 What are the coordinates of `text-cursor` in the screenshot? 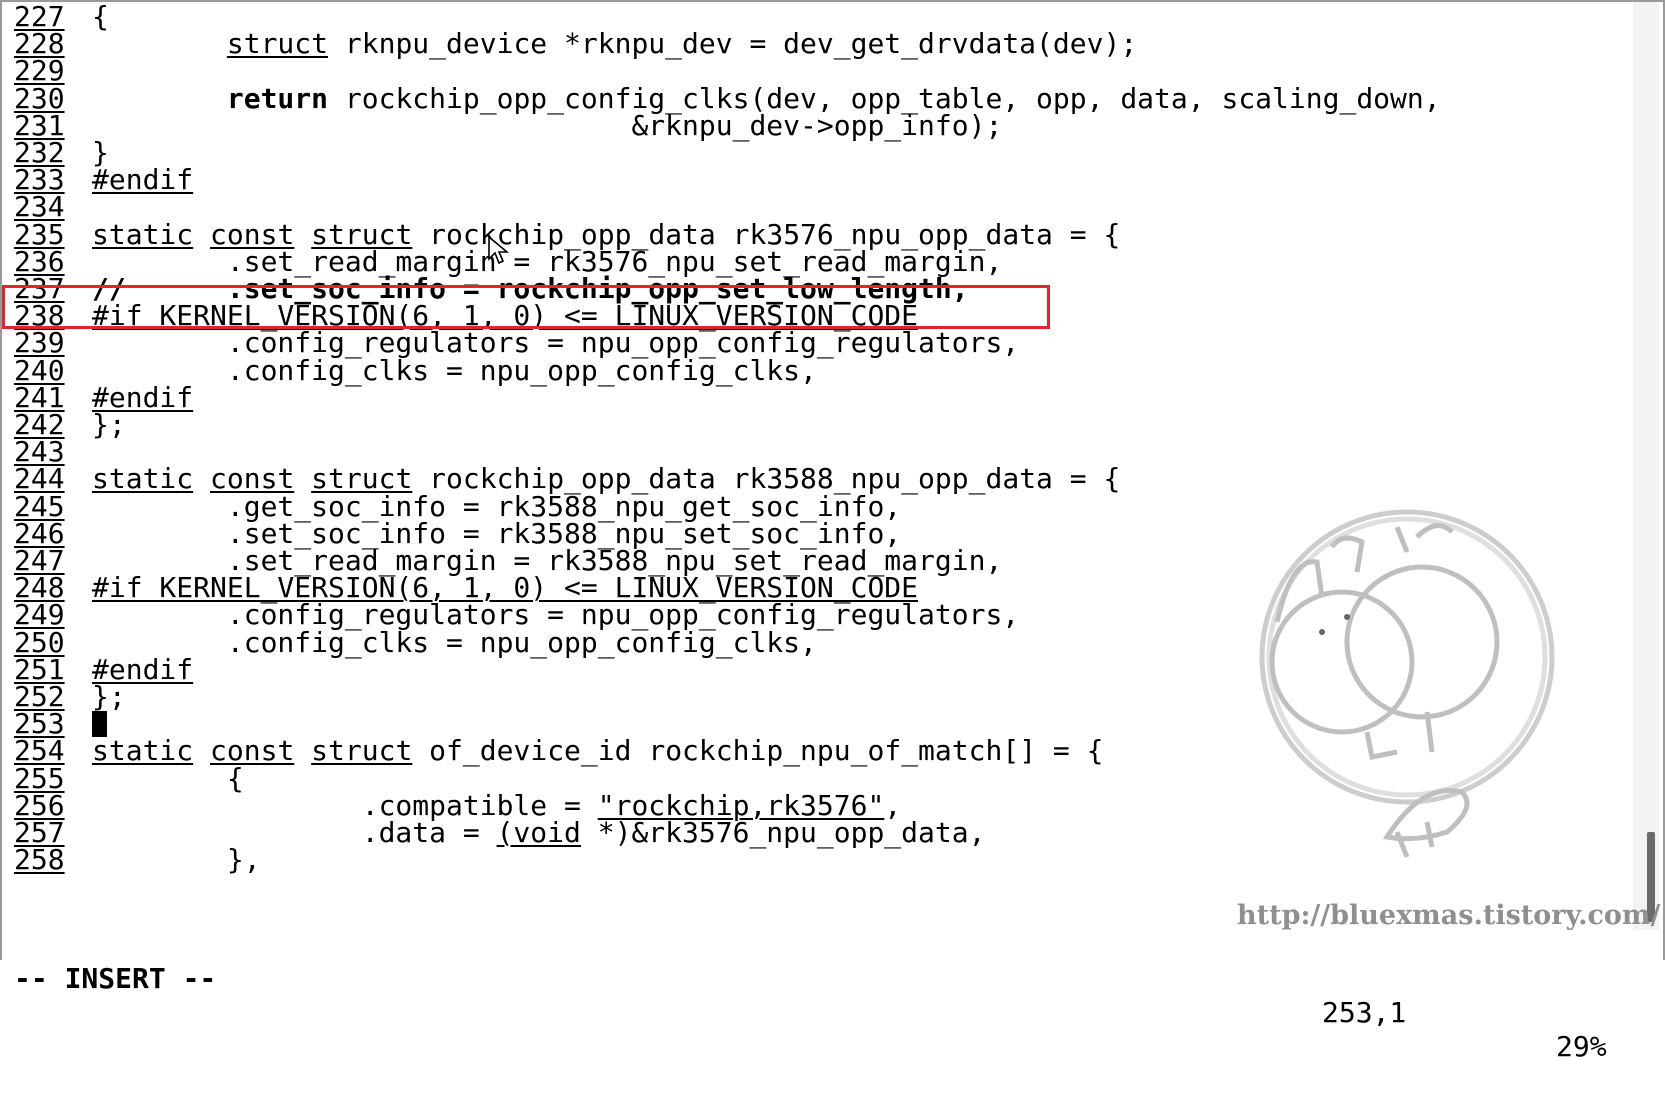 It's located at (99, 724).